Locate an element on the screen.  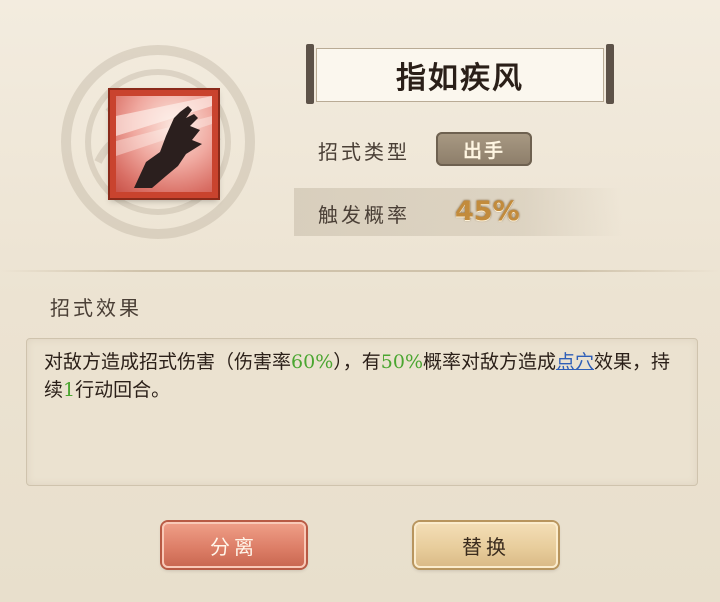
turns-value: 1 is located at coordinates (69, 390).